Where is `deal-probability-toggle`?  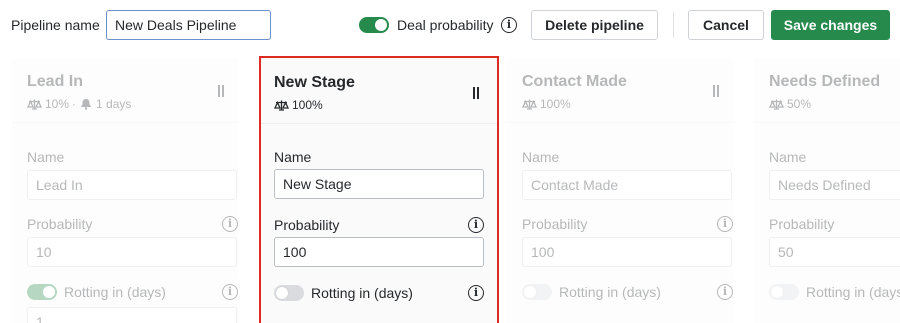 deal-probability-toggle is located at coordinates (374, 25).